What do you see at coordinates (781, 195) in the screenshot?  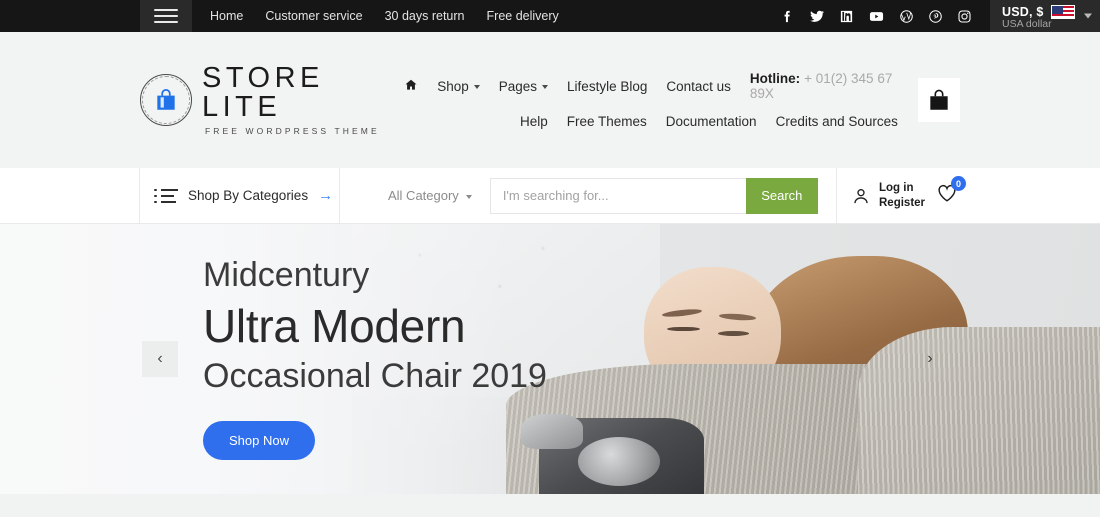 I see `search-button: Search` at bounding box center [781, 195].